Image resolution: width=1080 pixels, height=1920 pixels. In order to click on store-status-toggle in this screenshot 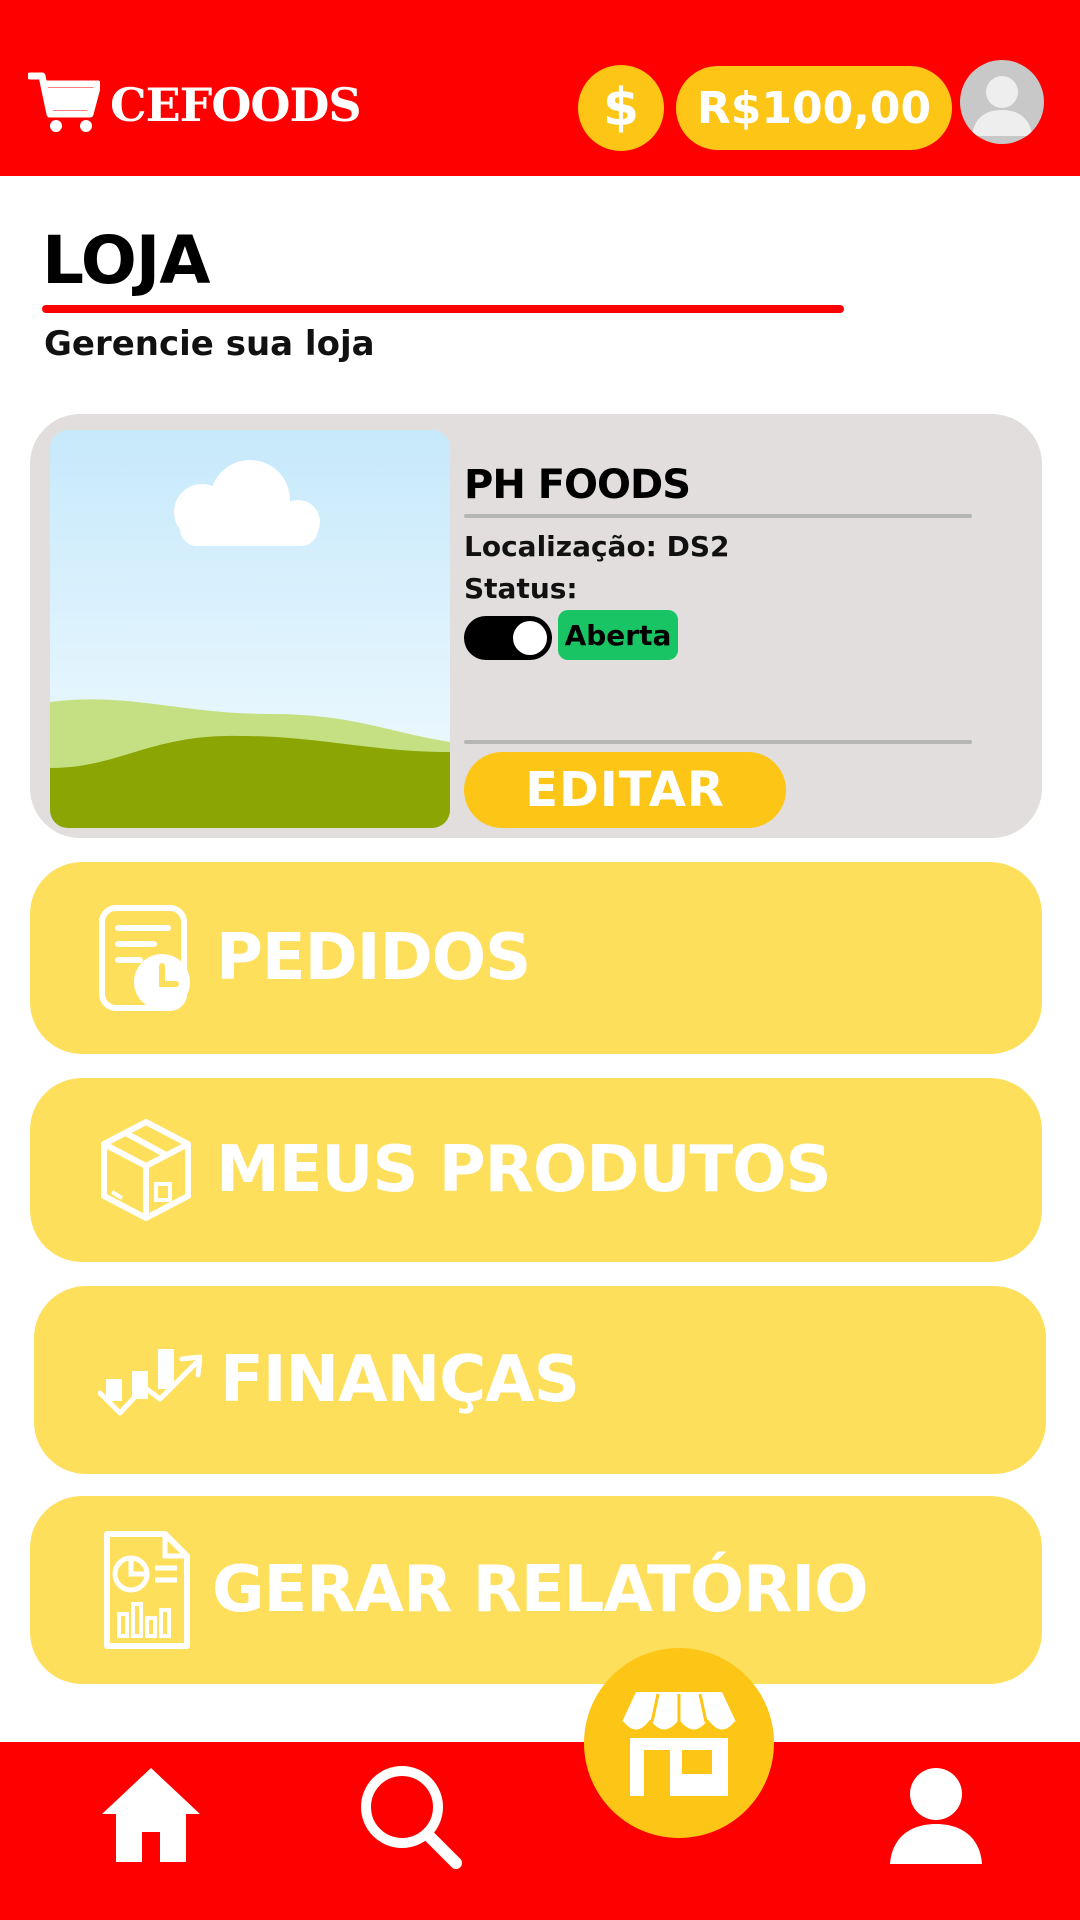, I will do `click(508, 638)`.